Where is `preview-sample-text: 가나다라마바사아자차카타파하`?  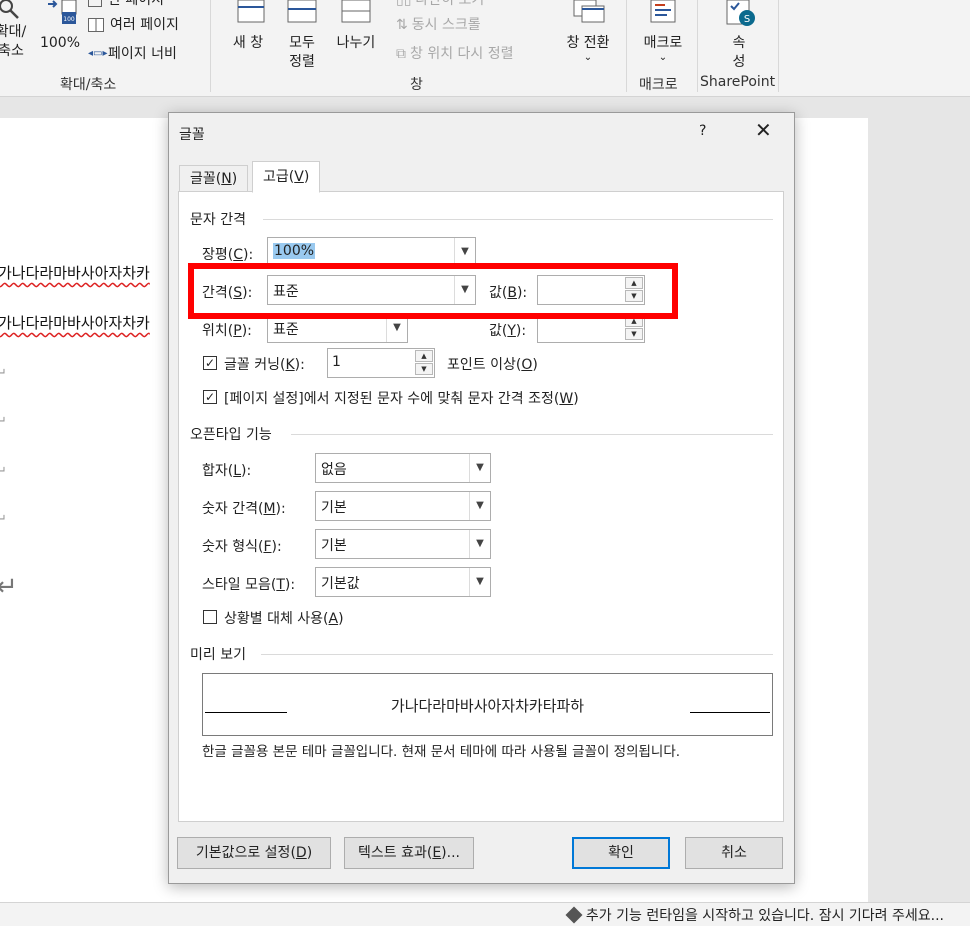
preview-sample-text: 가나다라마바사아자차카타파하 is located at coordinates (487, 706).